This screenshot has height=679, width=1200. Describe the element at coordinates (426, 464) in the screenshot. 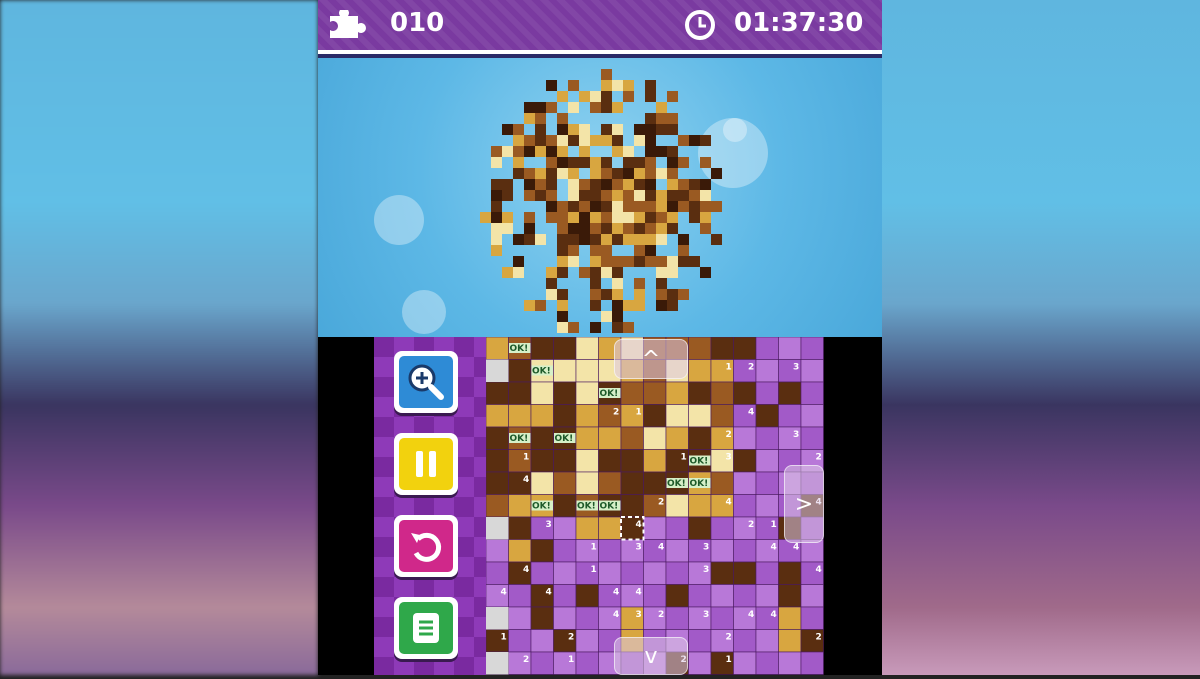

I see `pause-button` at that location.